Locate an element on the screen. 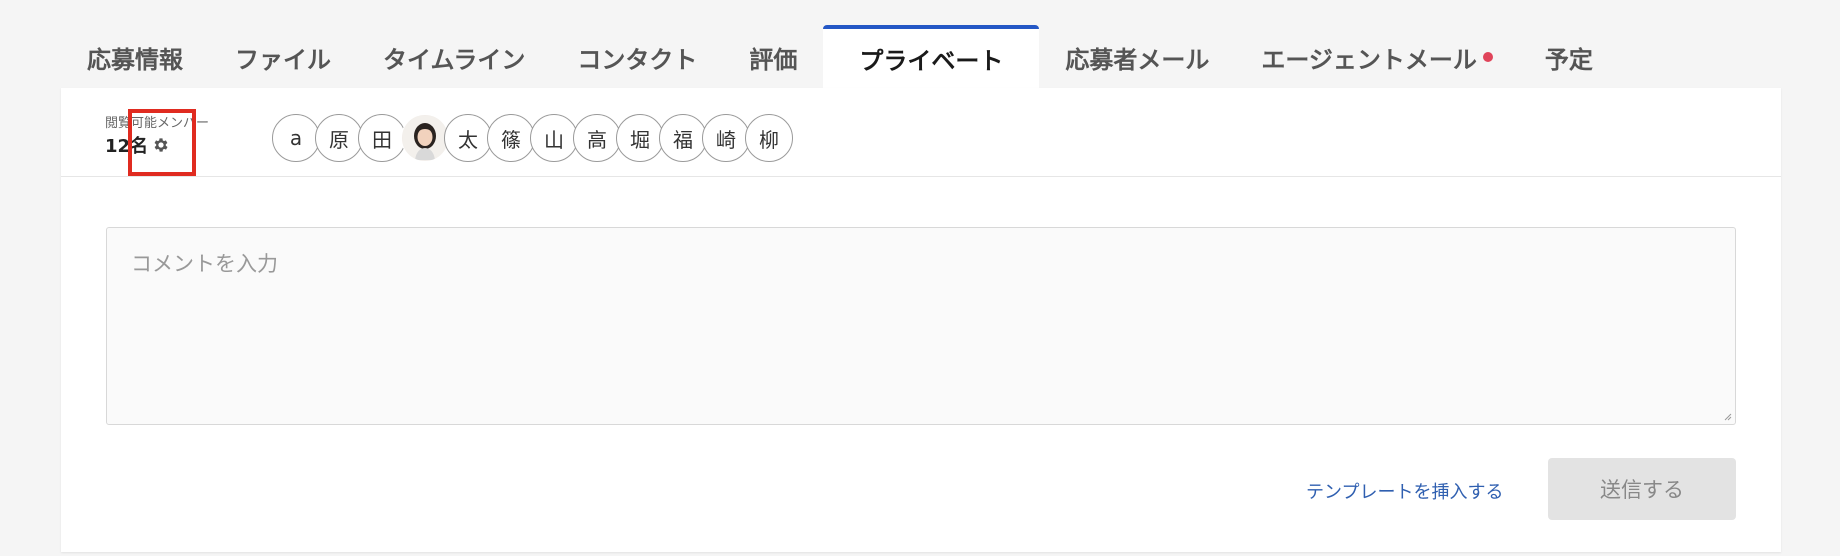 The width and height of the screenshot is (1840, 556). notification-dot is located at coordinates (1487, 57).